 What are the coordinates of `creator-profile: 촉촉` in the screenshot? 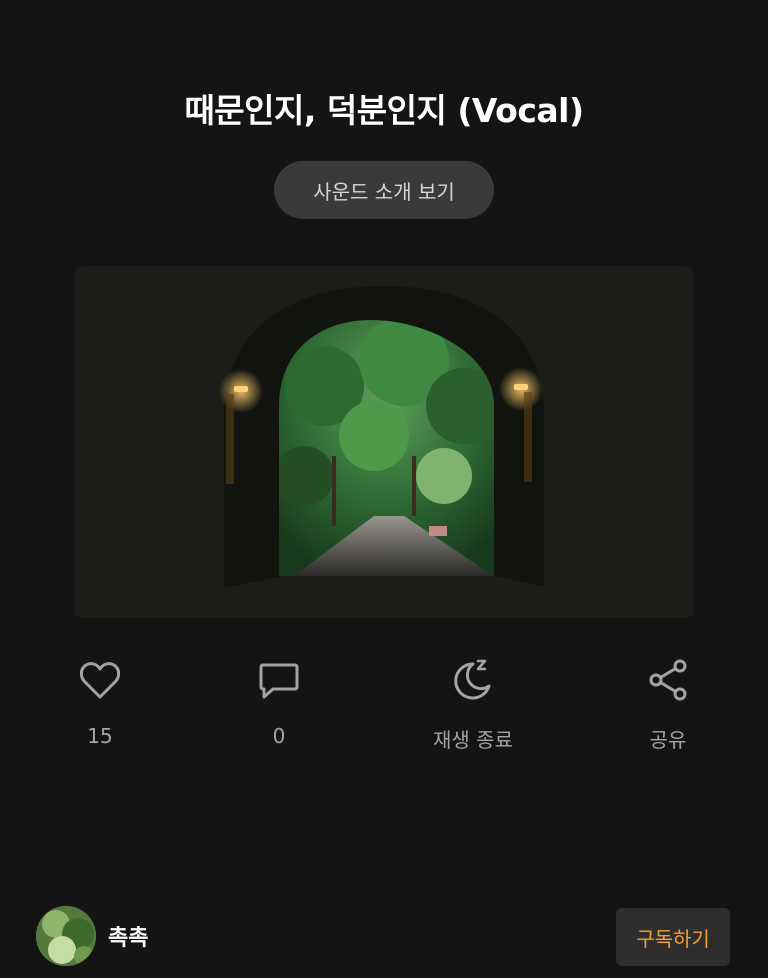 It's located at (92, 936).